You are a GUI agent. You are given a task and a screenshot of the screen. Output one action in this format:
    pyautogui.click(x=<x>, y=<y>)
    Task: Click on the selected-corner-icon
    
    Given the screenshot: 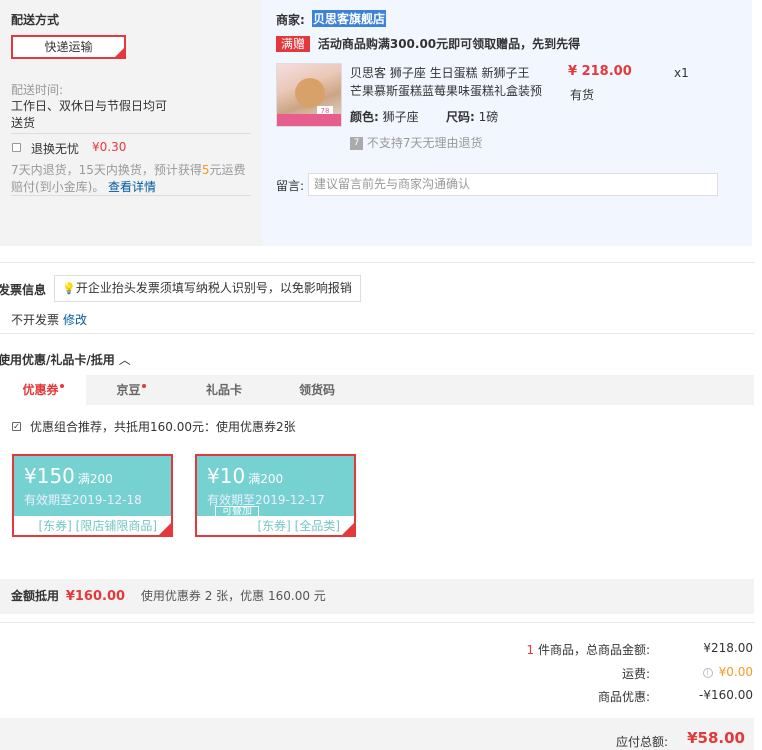 What is the action you would take?
    pyautogui.click(x=119, y=52)
    